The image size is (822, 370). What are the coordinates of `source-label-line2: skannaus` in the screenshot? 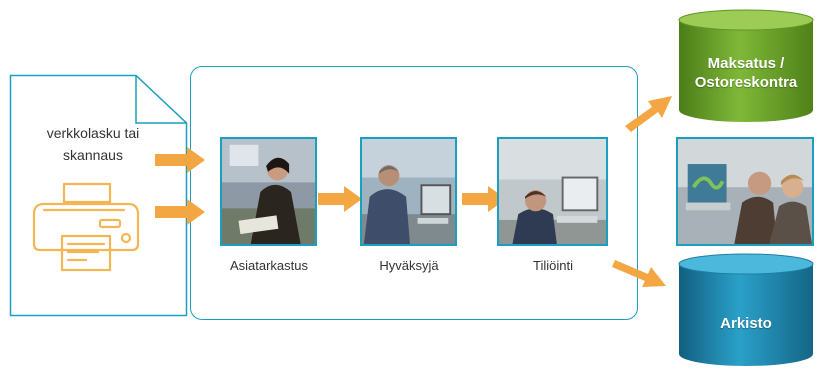 It's located at (93, 155).